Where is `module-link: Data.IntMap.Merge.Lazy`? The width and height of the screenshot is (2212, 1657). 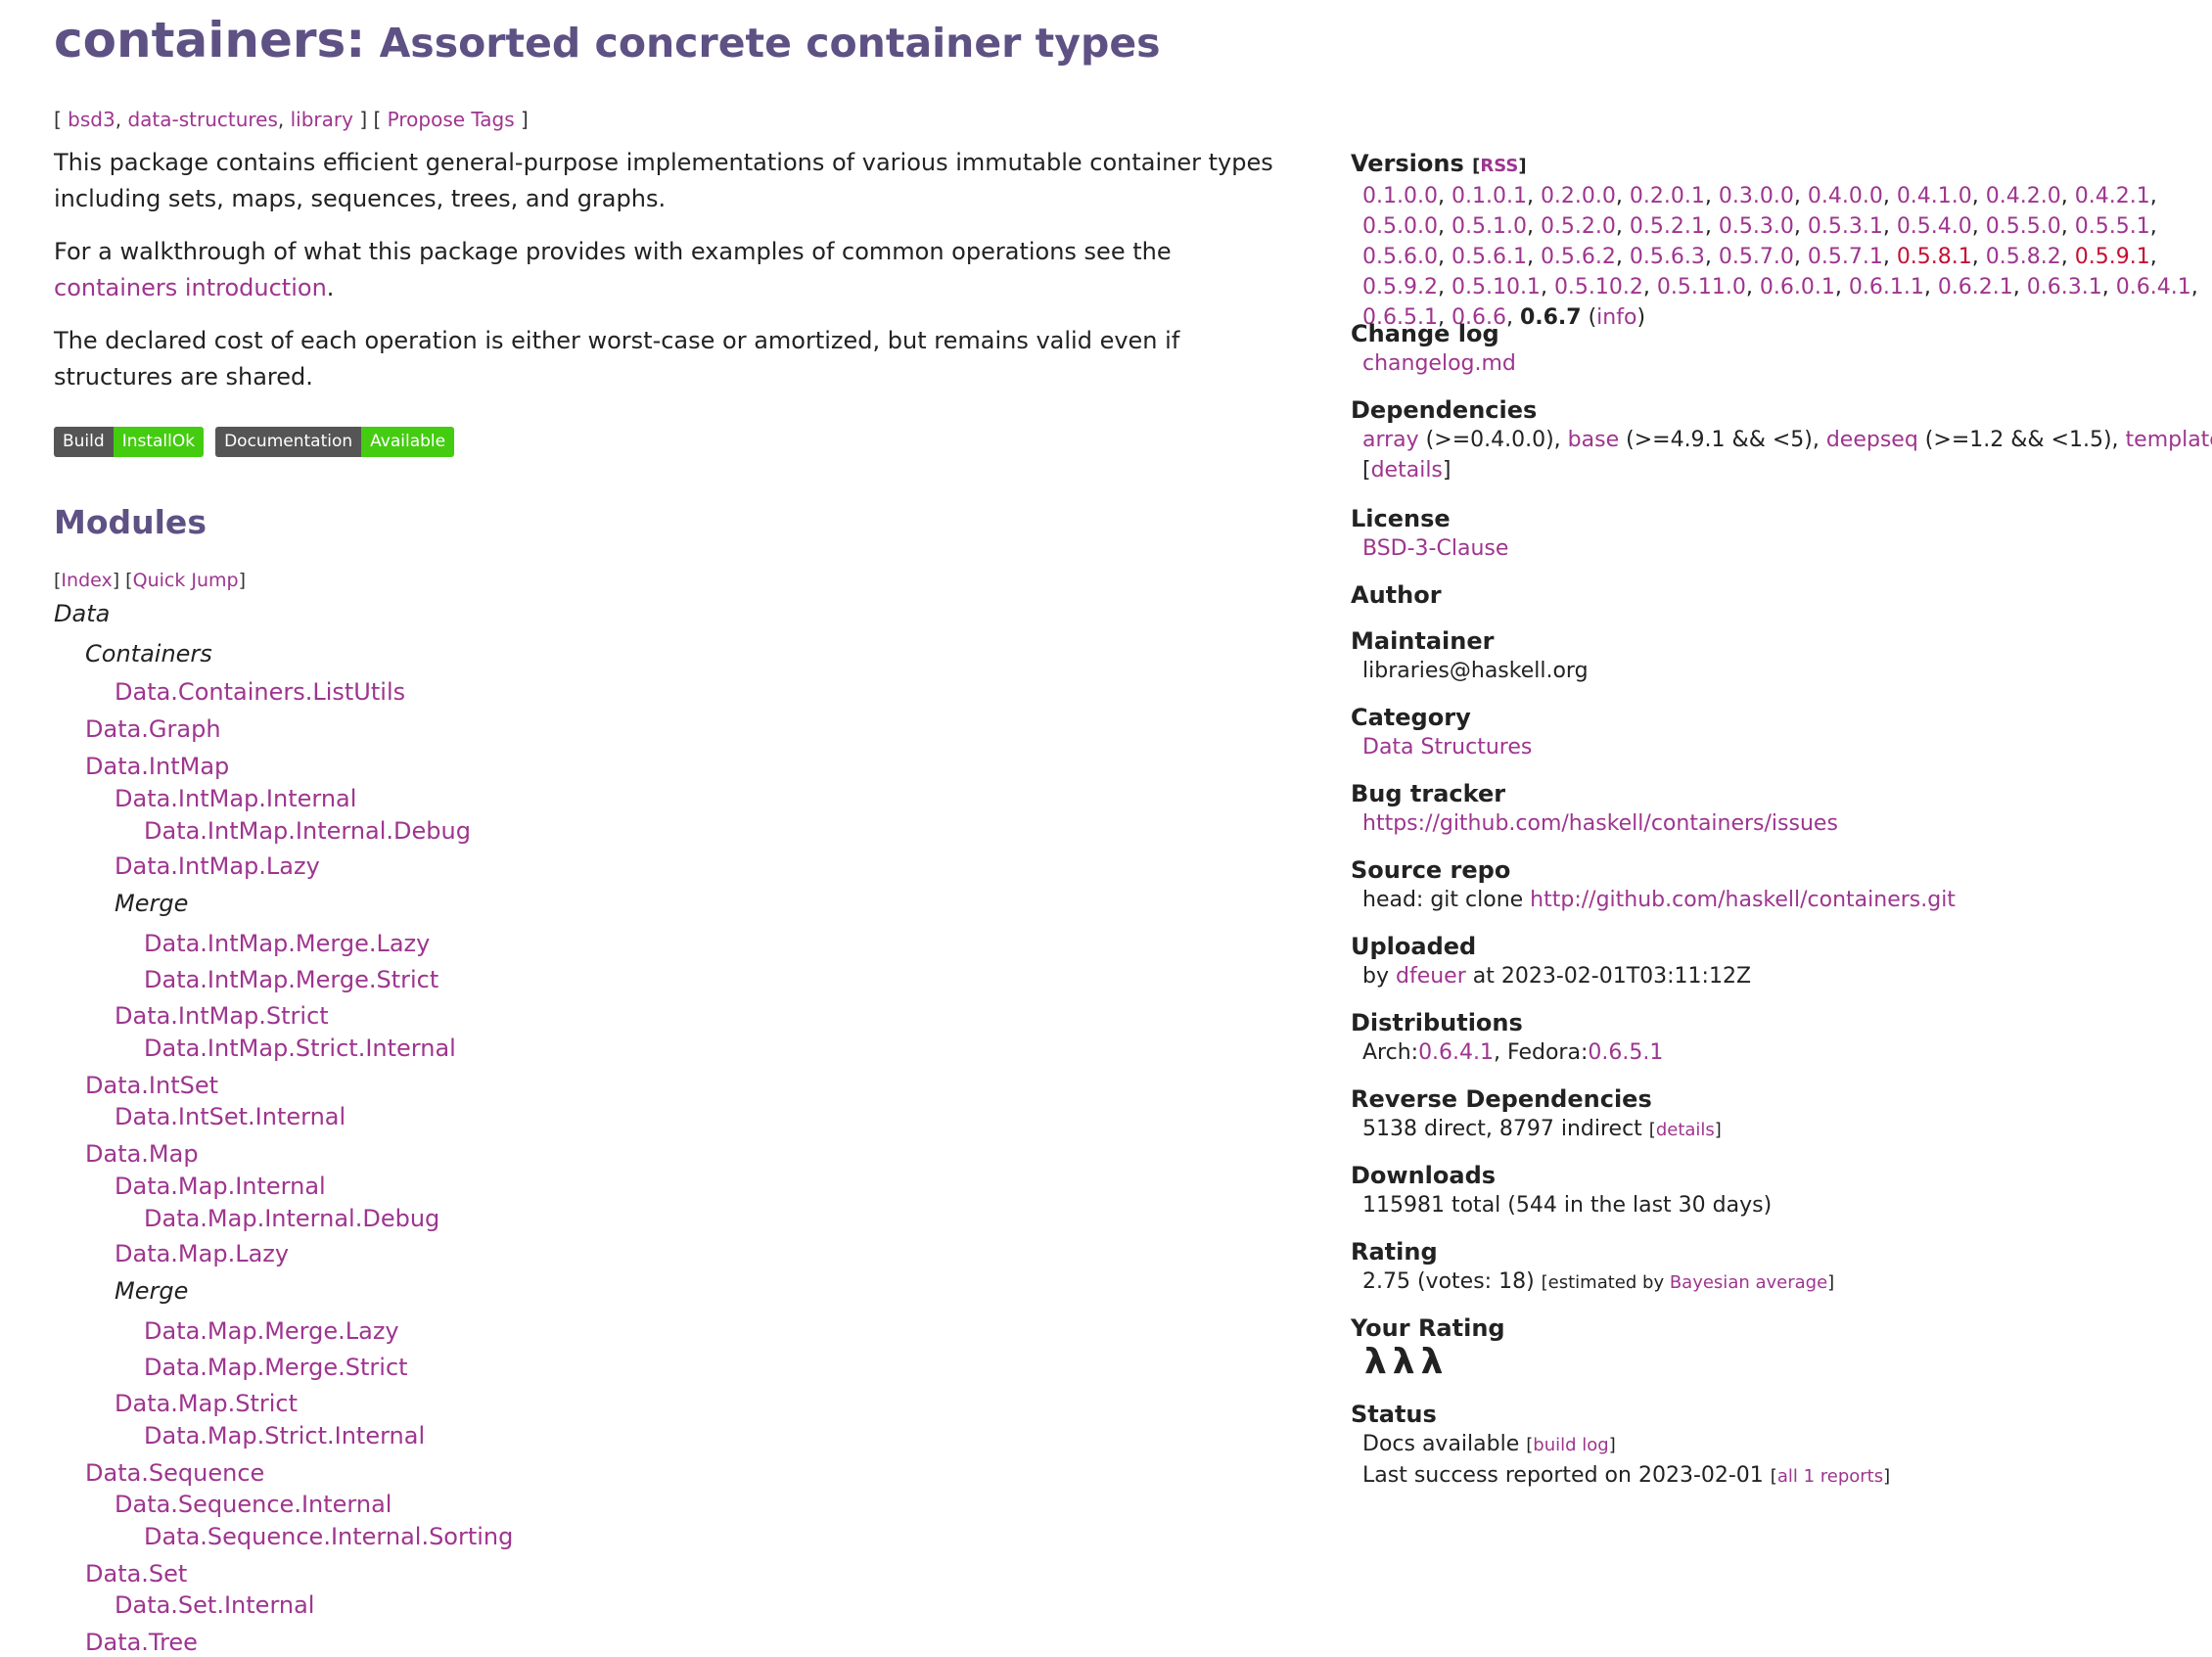
module-link: Data.IntMap.Merge.Lazy is located at coordinates (287, 944).